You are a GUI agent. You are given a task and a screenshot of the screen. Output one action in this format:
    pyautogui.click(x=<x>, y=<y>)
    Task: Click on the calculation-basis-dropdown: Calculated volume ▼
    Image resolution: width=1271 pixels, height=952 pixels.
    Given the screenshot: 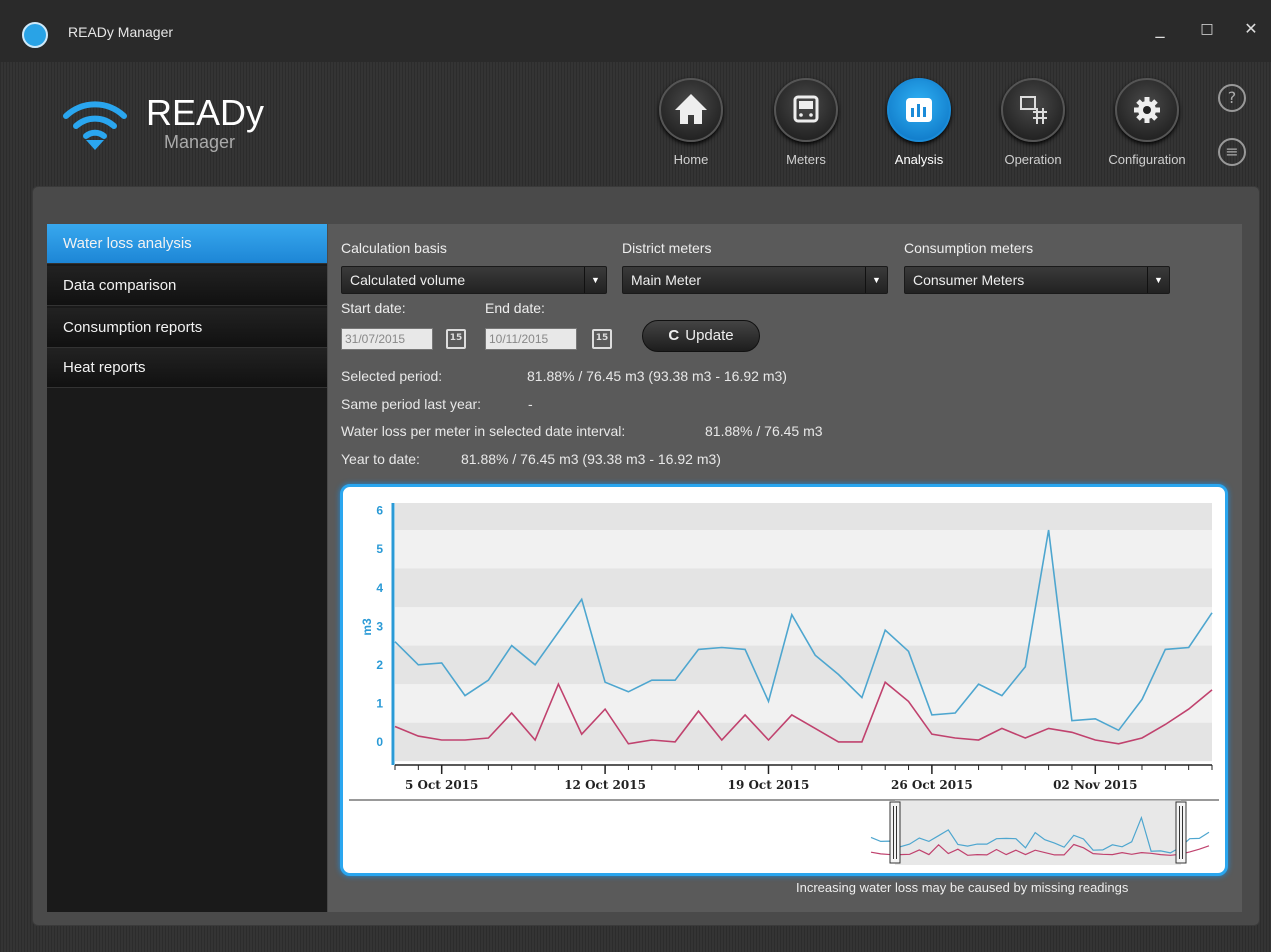 What is the action you would take?
    pyautogui.click(x=474, y=280)
    